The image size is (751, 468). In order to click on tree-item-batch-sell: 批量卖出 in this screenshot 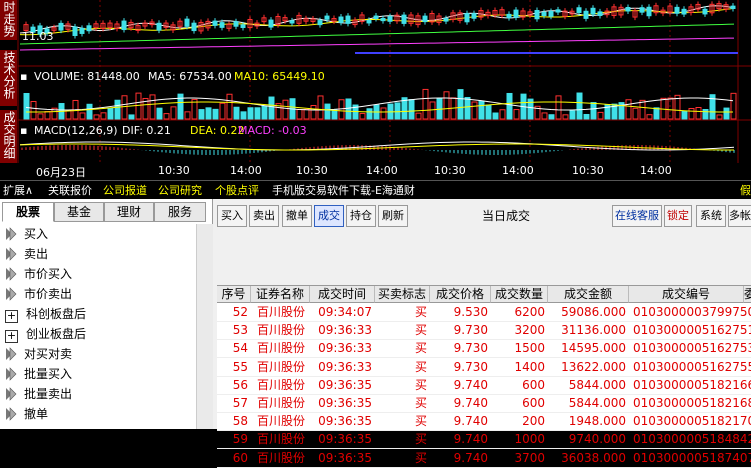, I will do `click(38, 394)`.